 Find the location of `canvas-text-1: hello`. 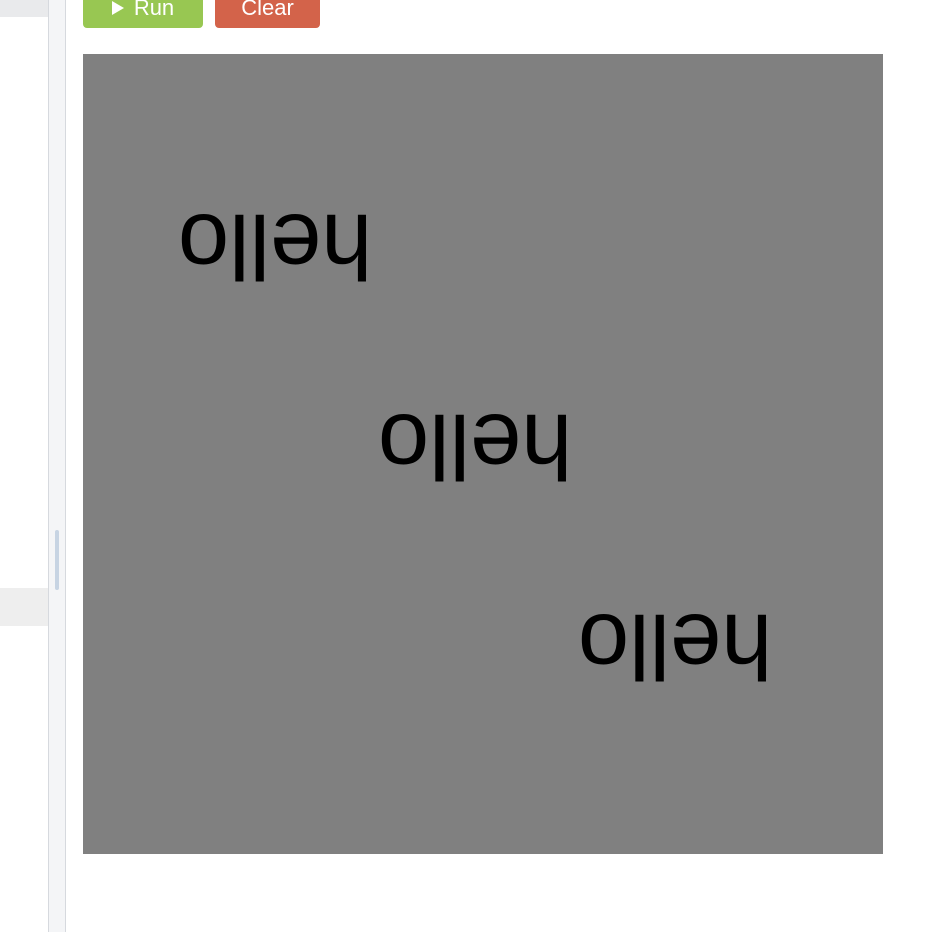

canvas-text-1: hello is located at coordinates (275, 246).